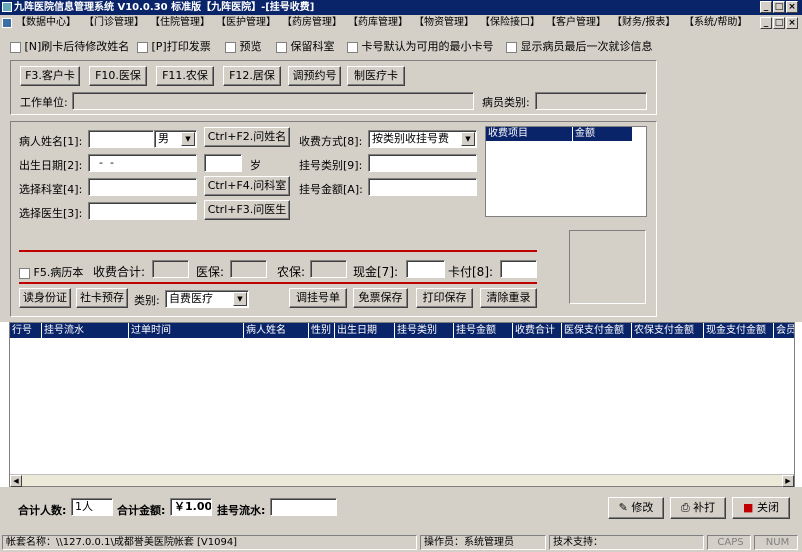 This screenshot has height=552, width=802. Describe the element at coordinates (247, 137) in the screenshot. I see `ask-name-button: Ctrl+F2.问姓名` at that location.